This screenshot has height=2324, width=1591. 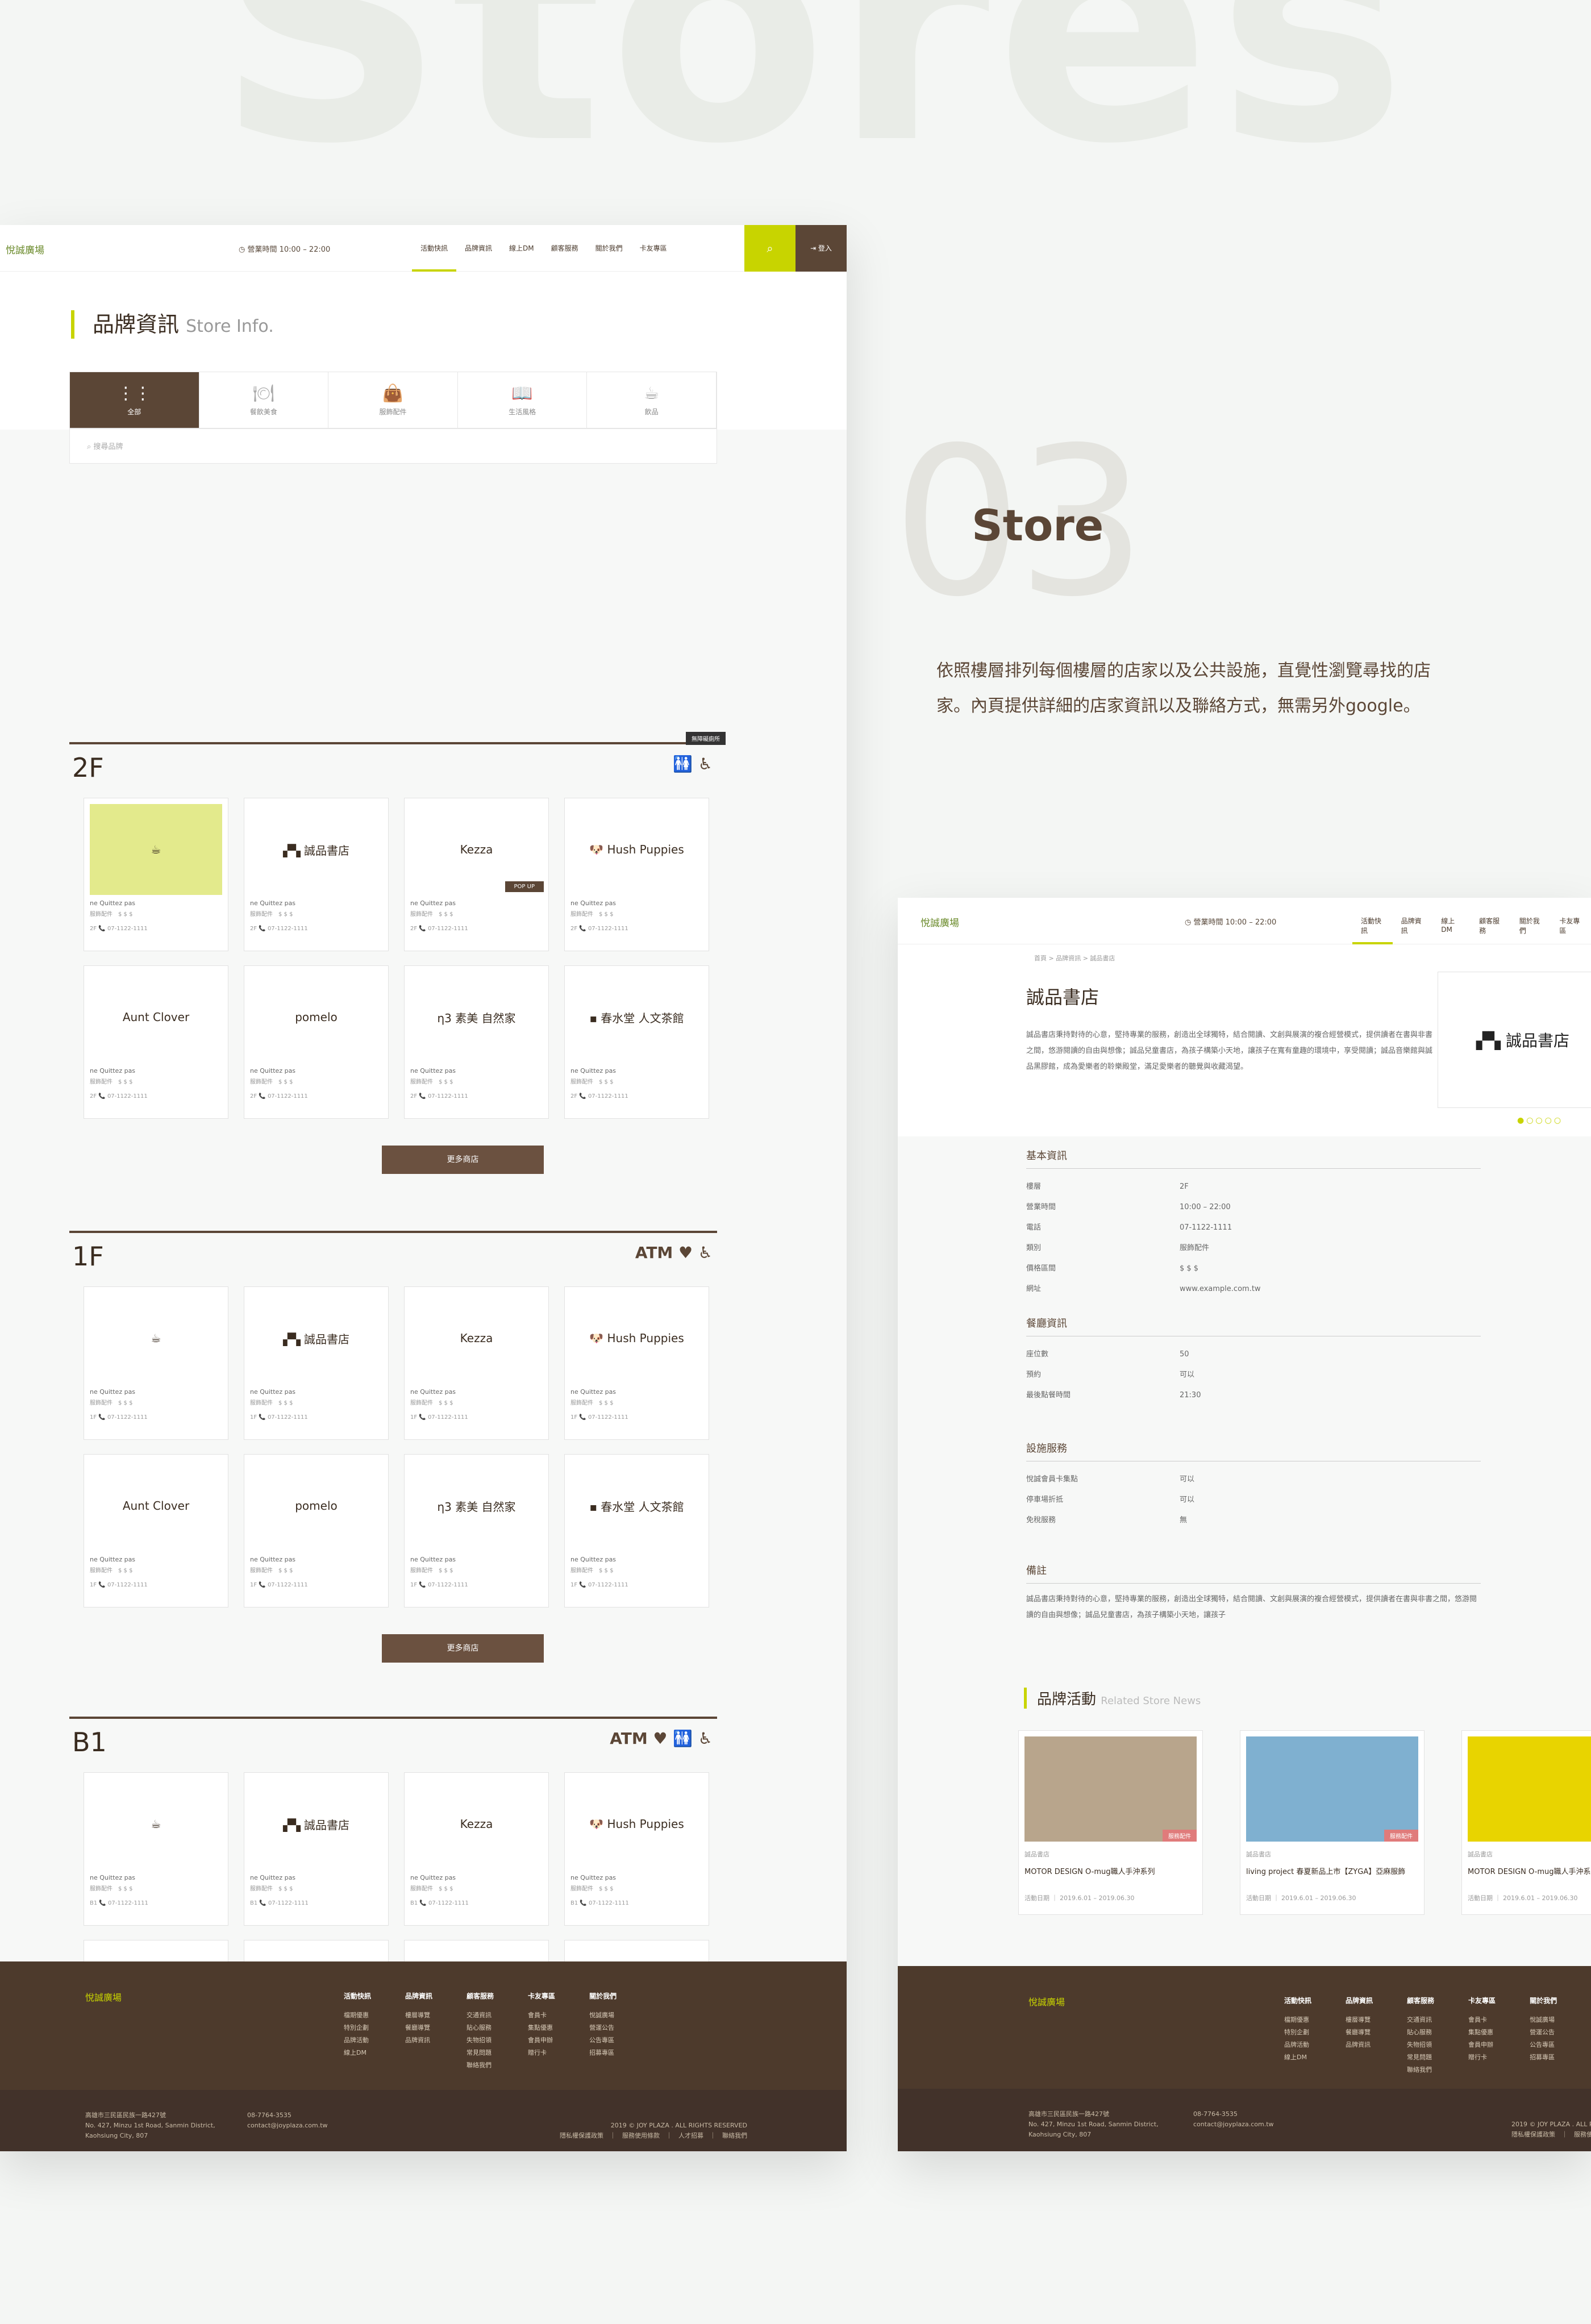 What do you see at coordinates (1540, 1120) in the screenshot?
I see `carousel-dots: ●○○○○` at bounding box center [1540, 1120].